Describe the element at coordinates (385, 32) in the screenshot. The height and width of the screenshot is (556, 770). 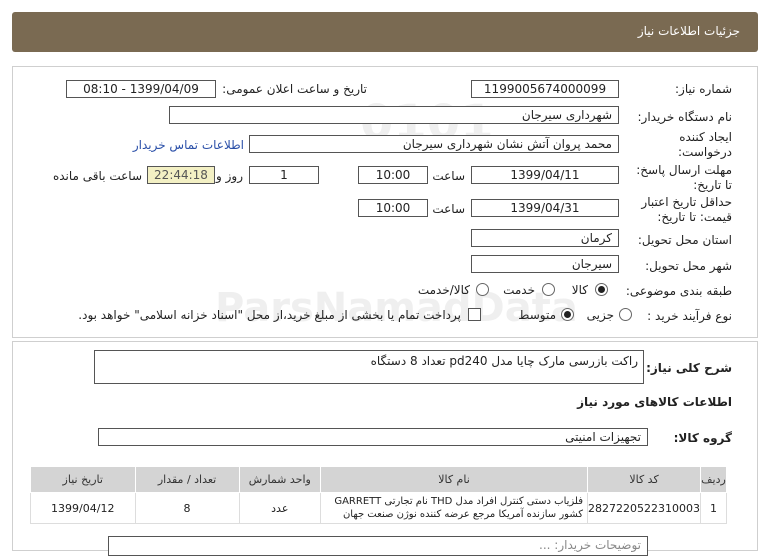
I see `page-header: جزئیات اطلاعات نیاز` at that location.